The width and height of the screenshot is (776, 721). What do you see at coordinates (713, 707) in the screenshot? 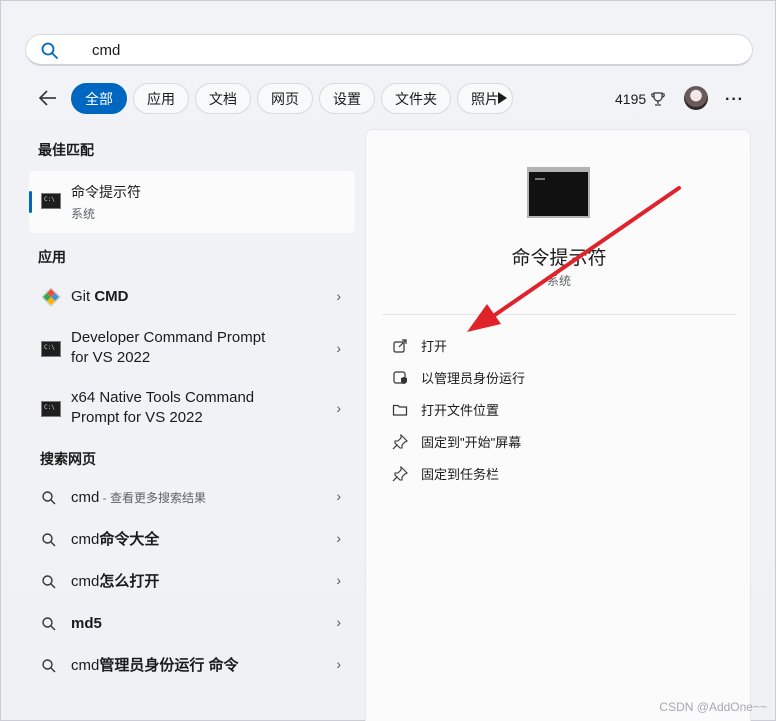
I see `watermark: CSDN @AddOne~~` at bounding box center [713, 707].